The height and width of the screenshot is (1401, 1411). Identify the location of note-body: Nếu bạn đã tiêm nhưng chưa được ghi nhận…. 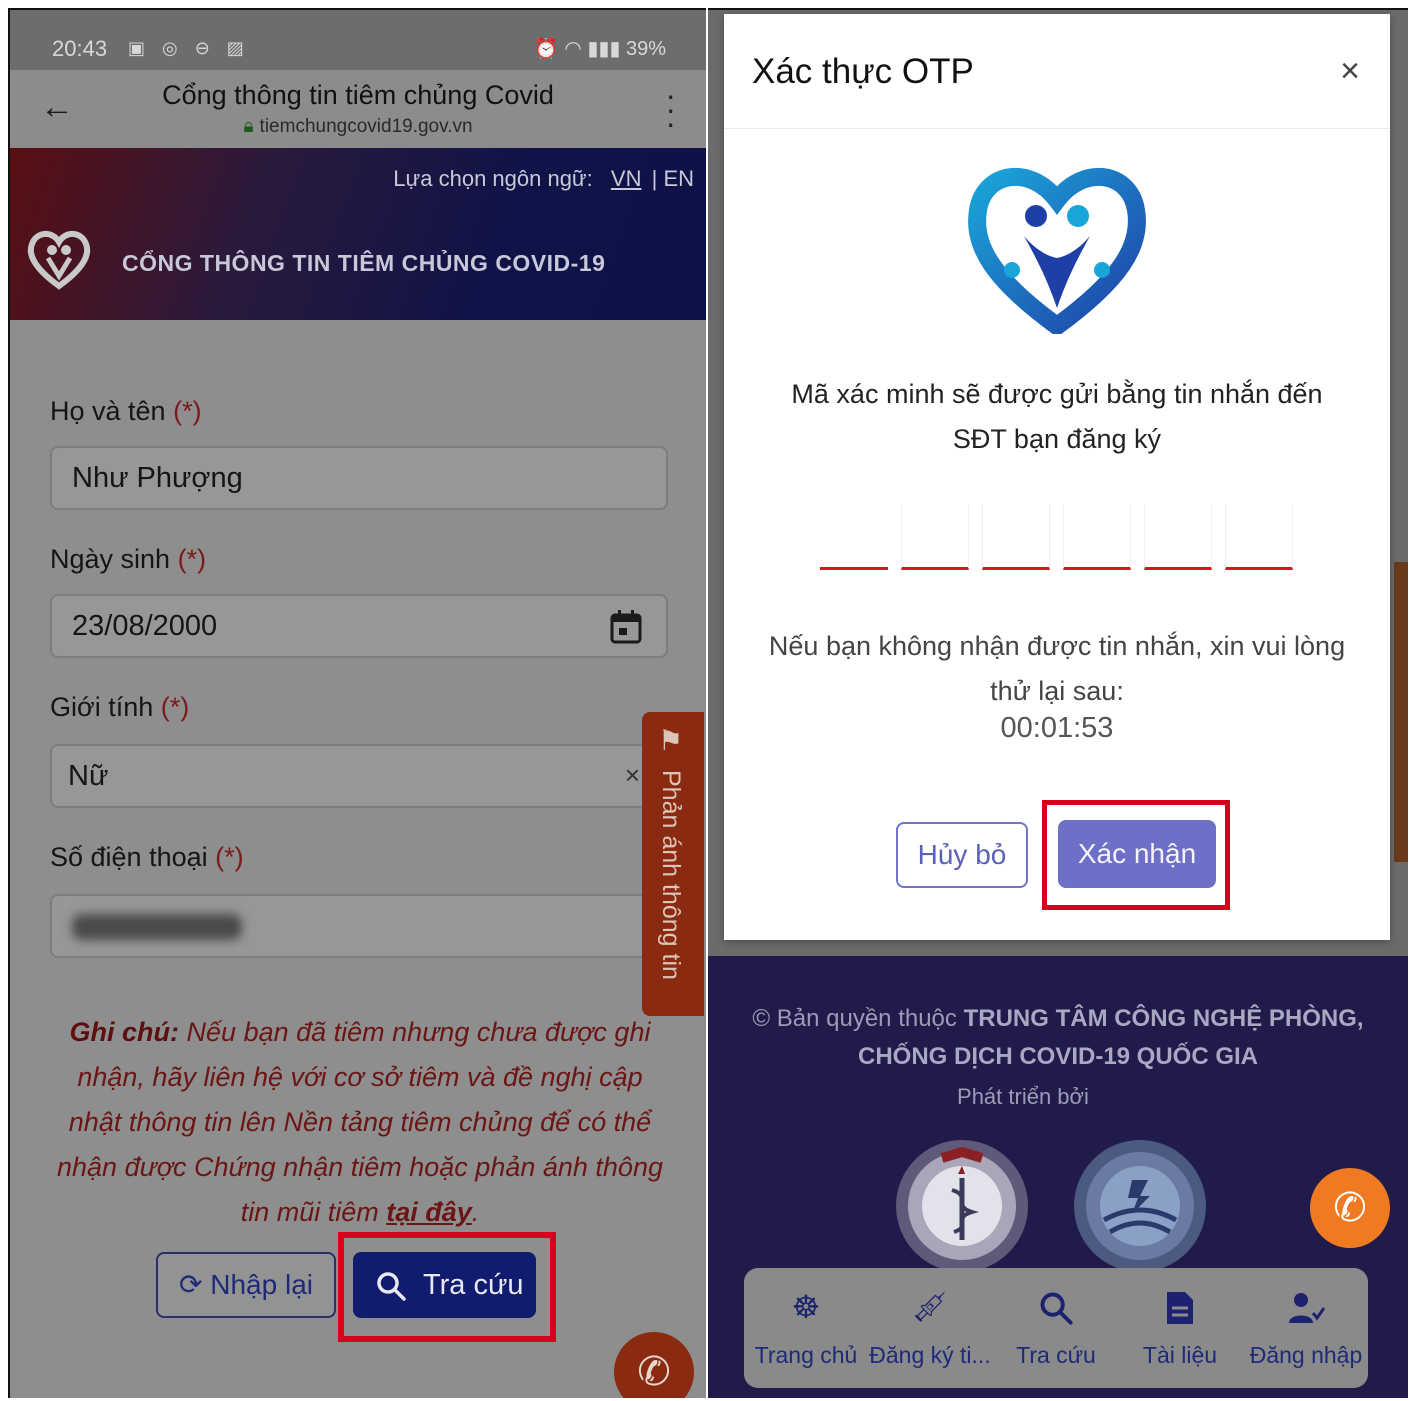
(360, 1122).